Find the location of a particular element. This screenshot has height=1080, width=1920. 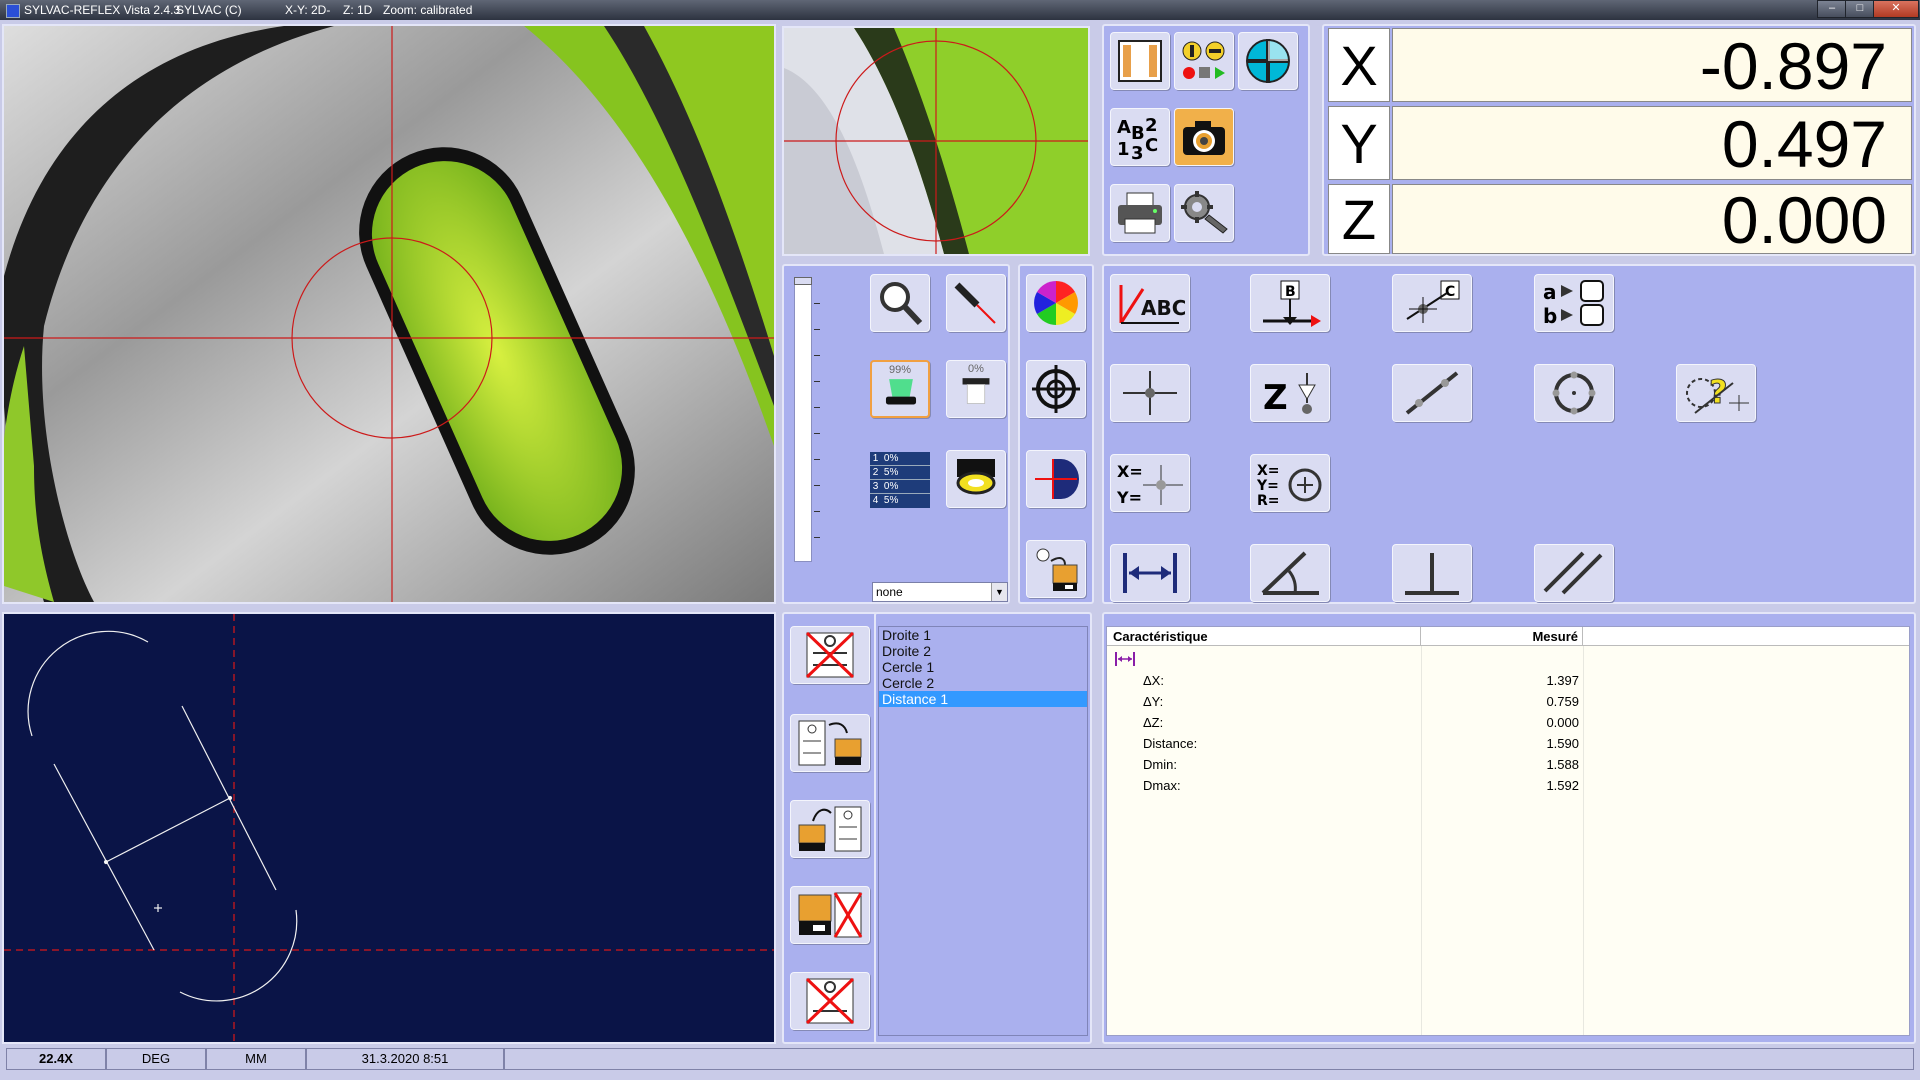

device-delete-icon is located at coordinates (830, 915).